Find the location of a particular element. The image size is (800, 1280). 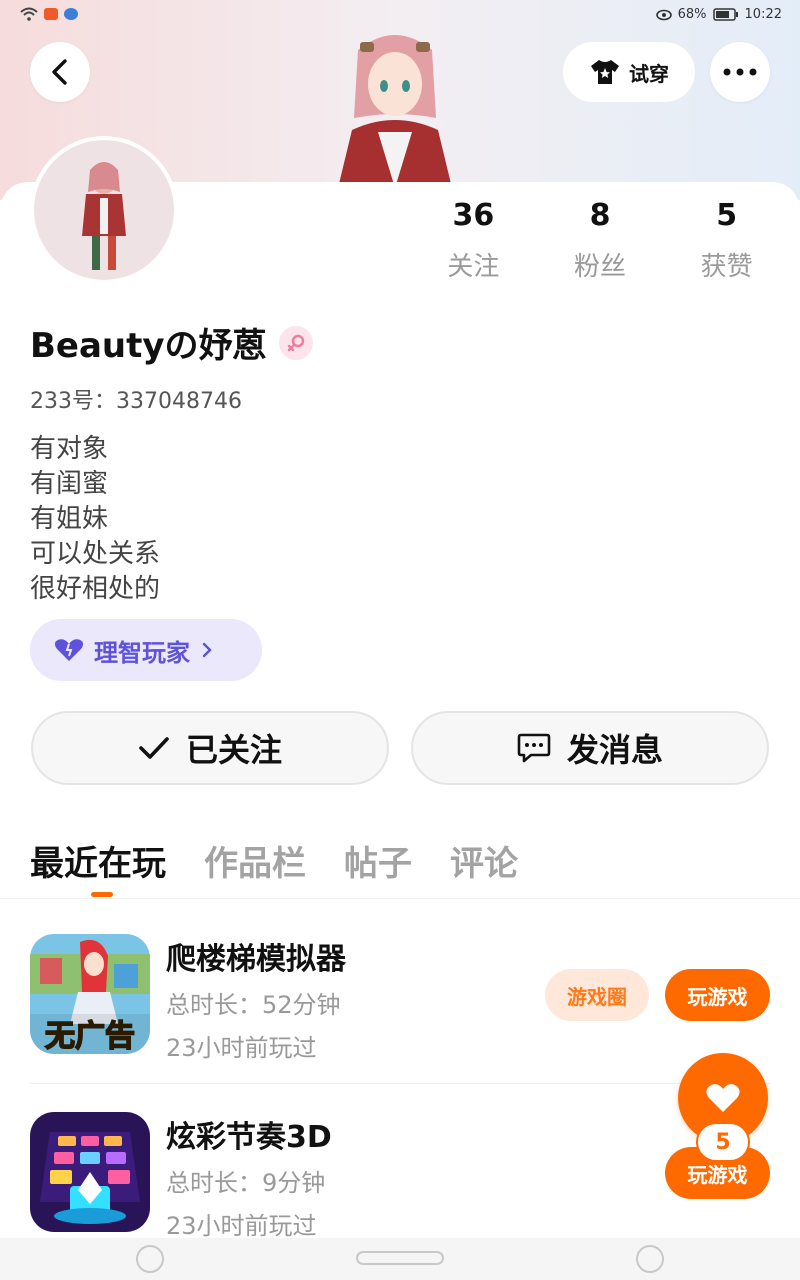

battery-icon is located at coordinates (725, 14).